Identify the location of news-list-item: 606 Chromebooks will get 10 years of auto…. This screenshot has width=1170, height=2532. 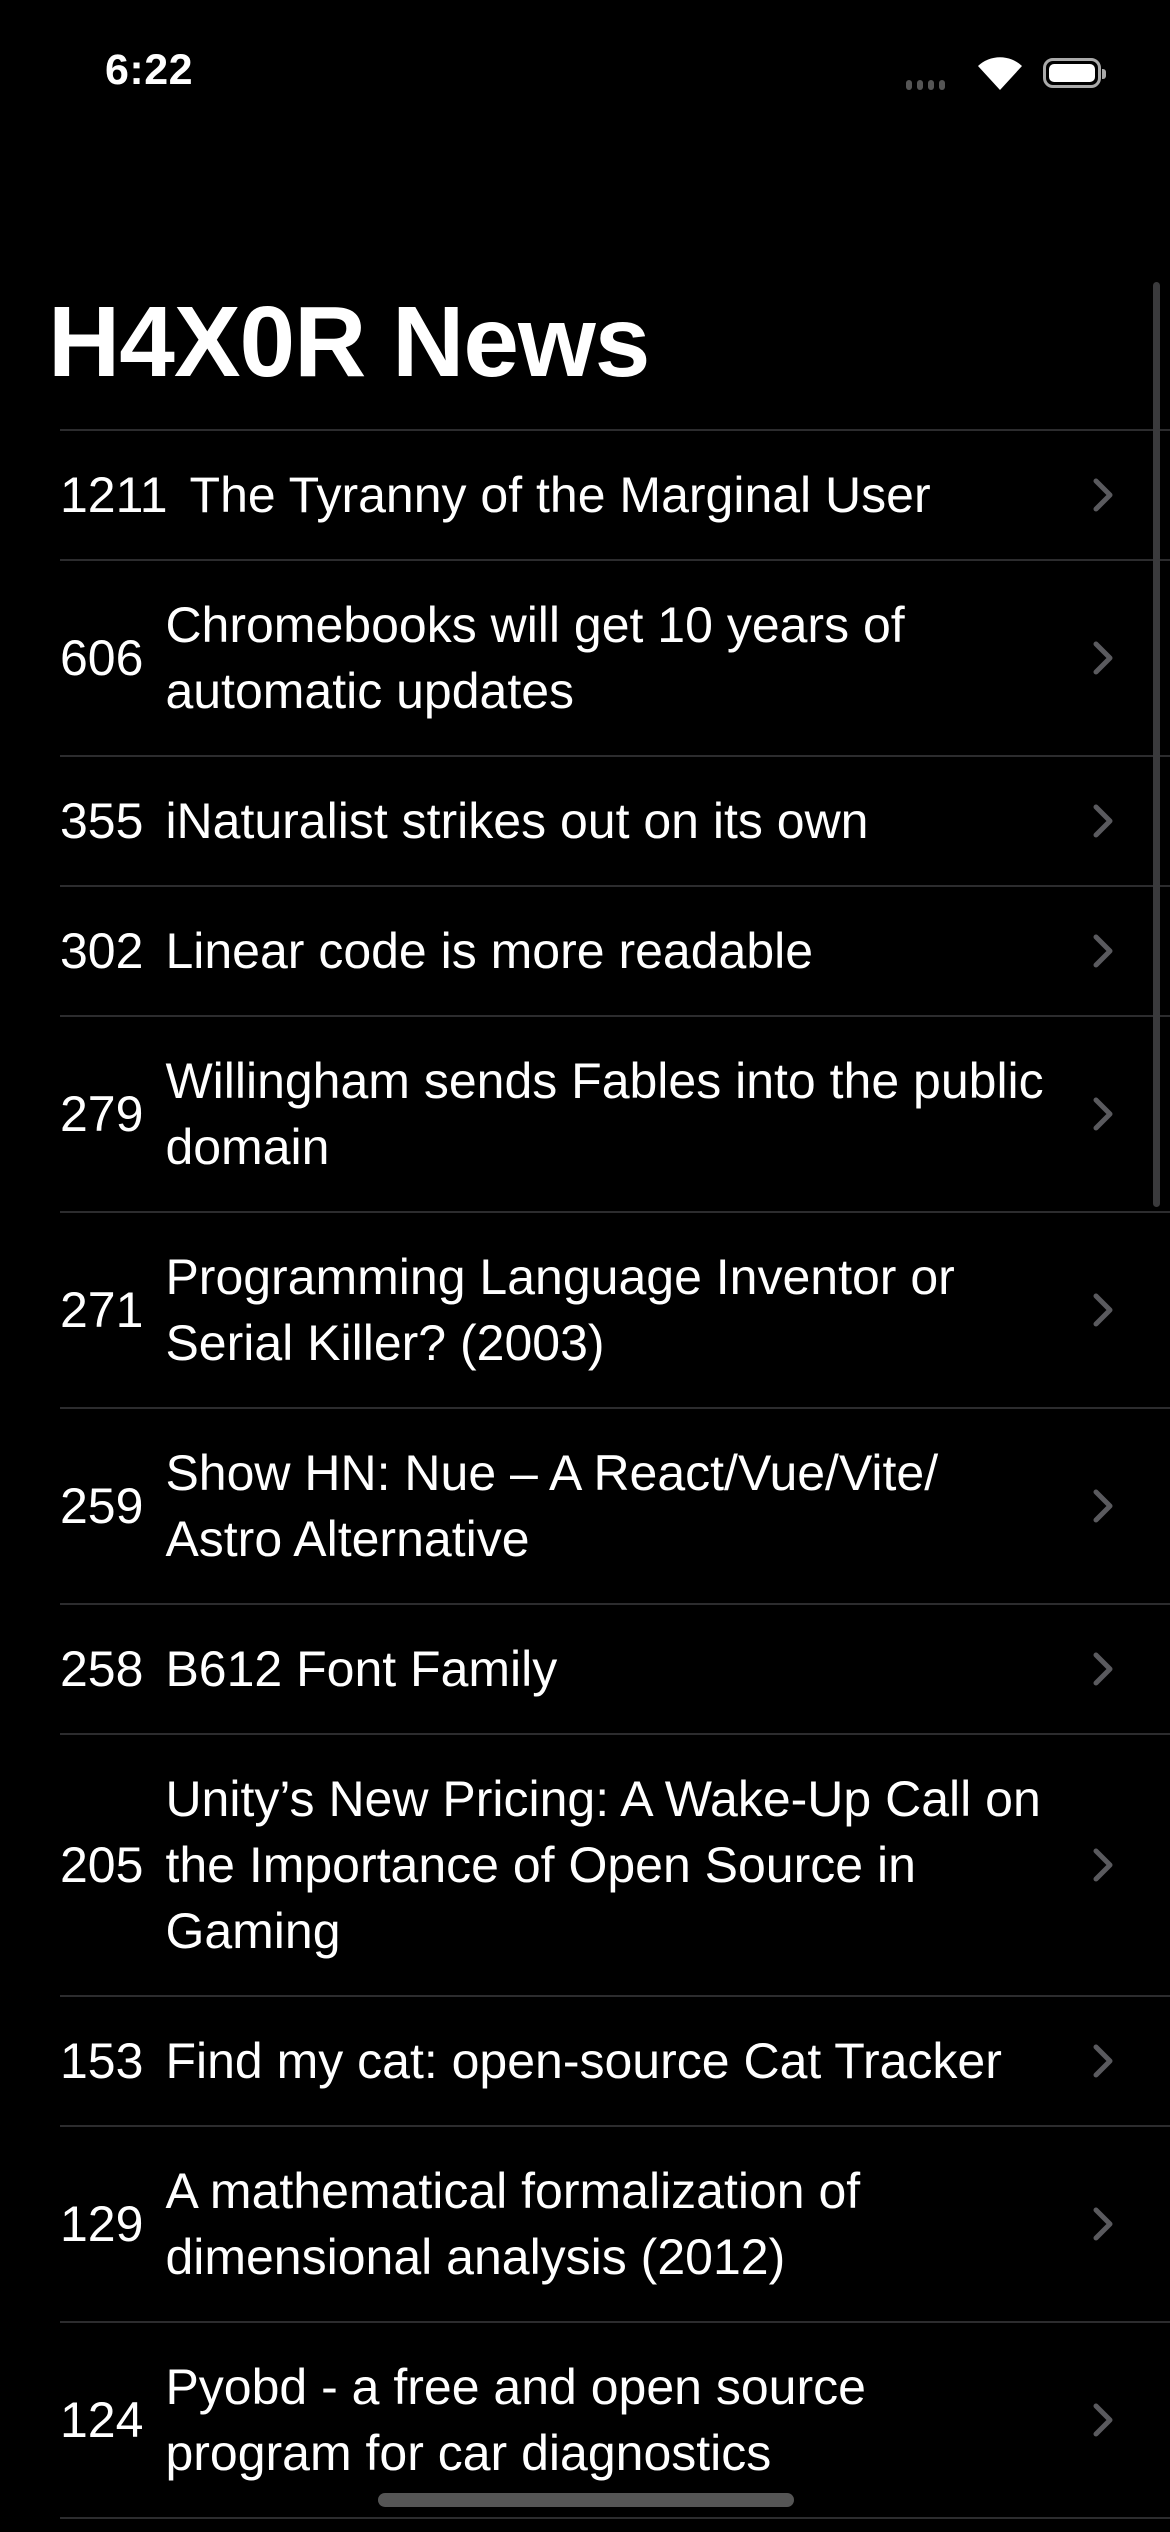
(615, 659).